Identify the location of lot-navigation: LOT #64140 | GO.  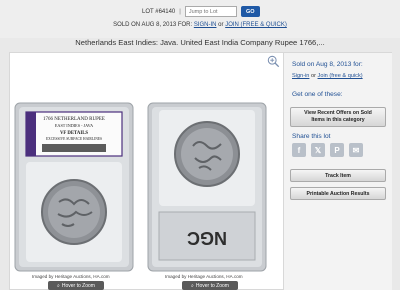
(201, 11).